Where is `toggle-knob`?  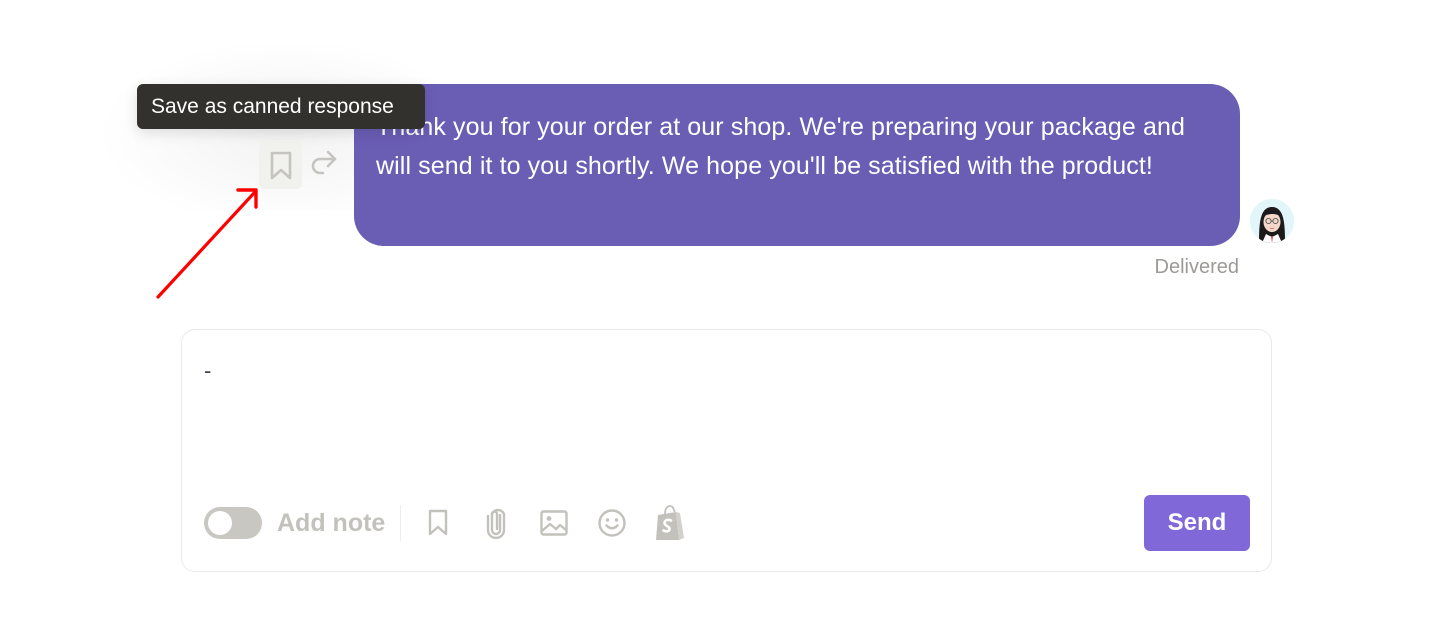
toggle-knob is located at coordinates (220, 523).